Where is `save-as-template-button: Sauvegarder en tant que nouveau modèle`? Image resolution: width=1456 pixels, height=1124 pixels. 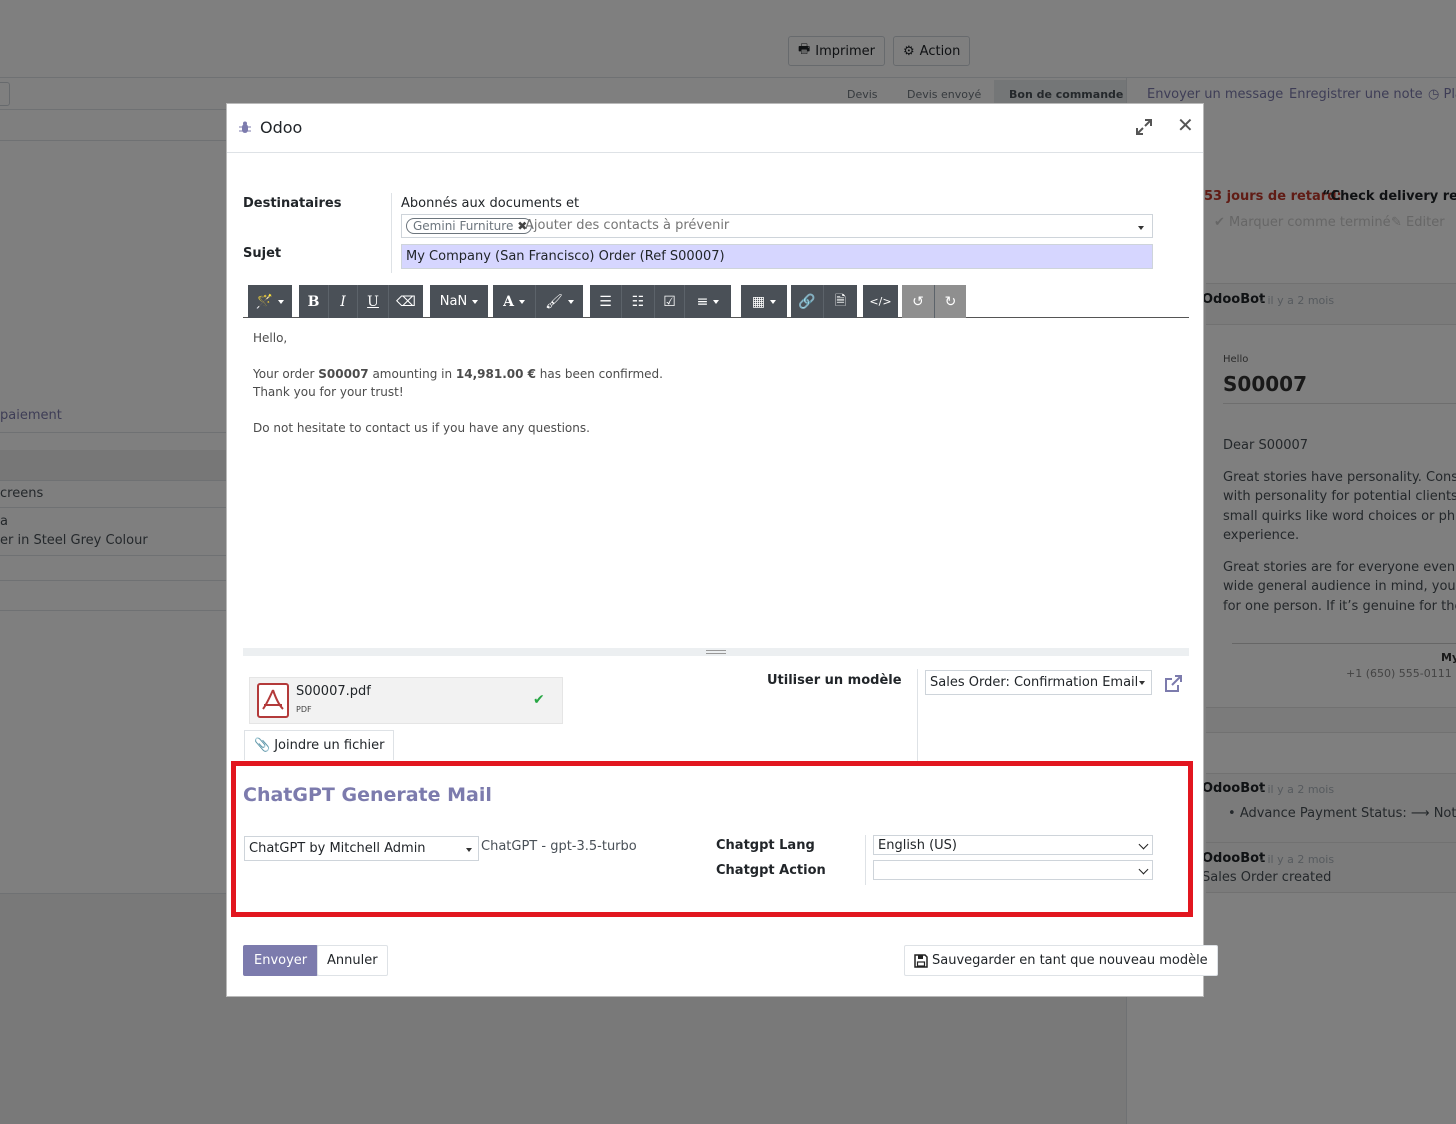
save-as-template-button: Sauvegarder en tant que nouveau modèle is located at coordinates (1061, 960).